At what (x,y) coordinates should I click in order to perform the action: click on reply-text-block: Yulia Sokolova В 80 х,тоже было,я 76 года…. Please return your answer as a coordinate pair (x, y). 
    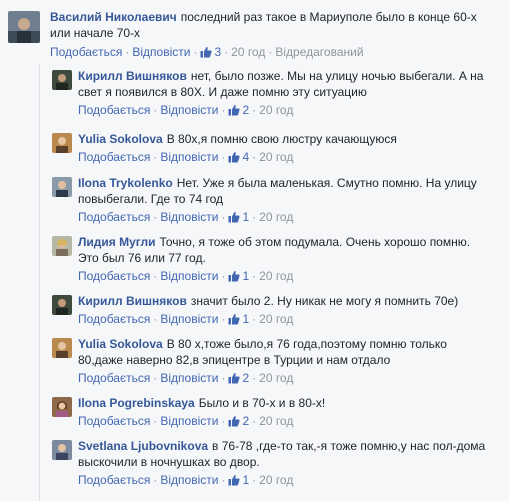
    Looking at the image, I should click on (284, 352).